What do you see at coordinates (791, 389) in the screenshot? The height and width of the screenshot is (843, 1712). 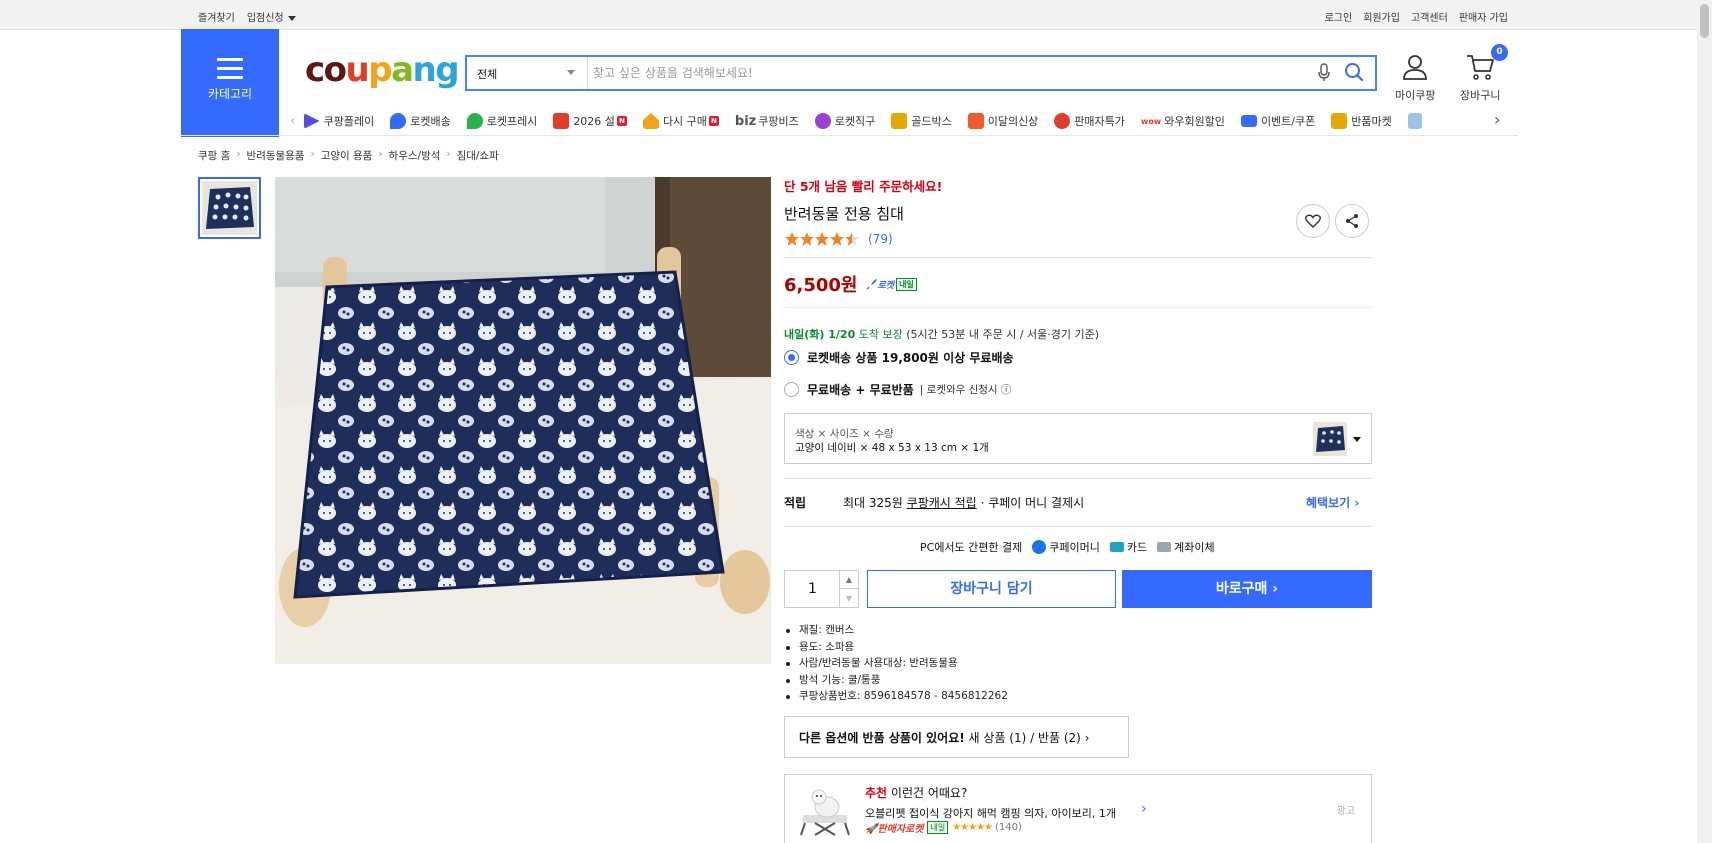 I see `radio-unselected` at bounding box center [791, 389].